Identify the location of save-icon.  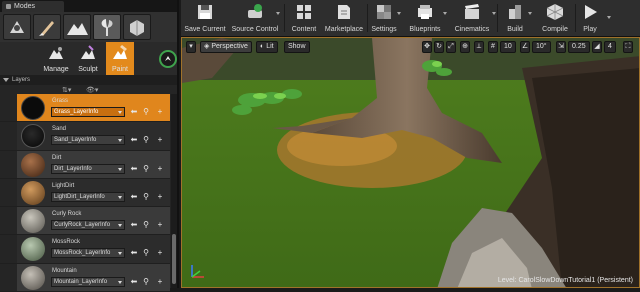
(205, 12).